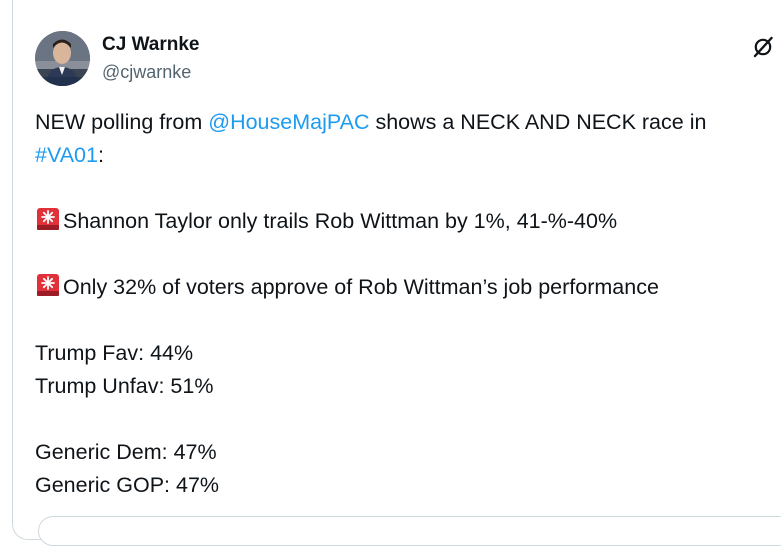 This screenshot has width=781, height=546. Describe the element at coordinates (146, 72) in the screenshot. I see `author-handle: @cjwarnke` at that location.